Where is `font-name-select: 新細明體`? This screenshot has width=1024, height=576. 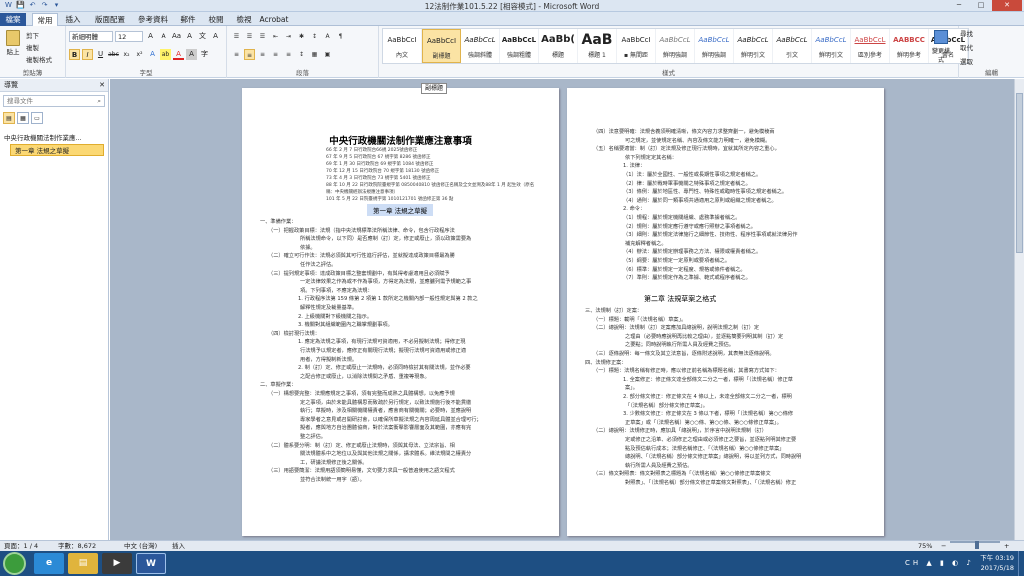 font-name-select: 新細明體 is located at coordinates (91, 36).